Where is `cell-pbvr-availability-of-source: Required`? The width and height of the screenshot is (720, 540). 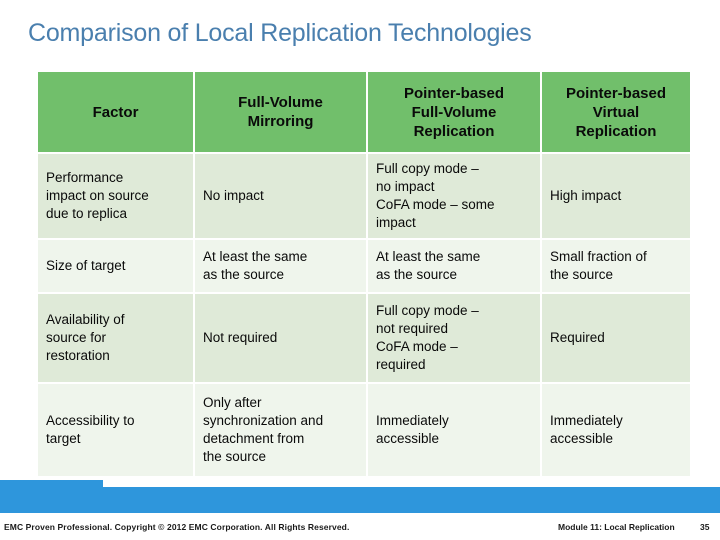 cell-pbvr-availability-of-source: Required is located at coordinates (616, 338).